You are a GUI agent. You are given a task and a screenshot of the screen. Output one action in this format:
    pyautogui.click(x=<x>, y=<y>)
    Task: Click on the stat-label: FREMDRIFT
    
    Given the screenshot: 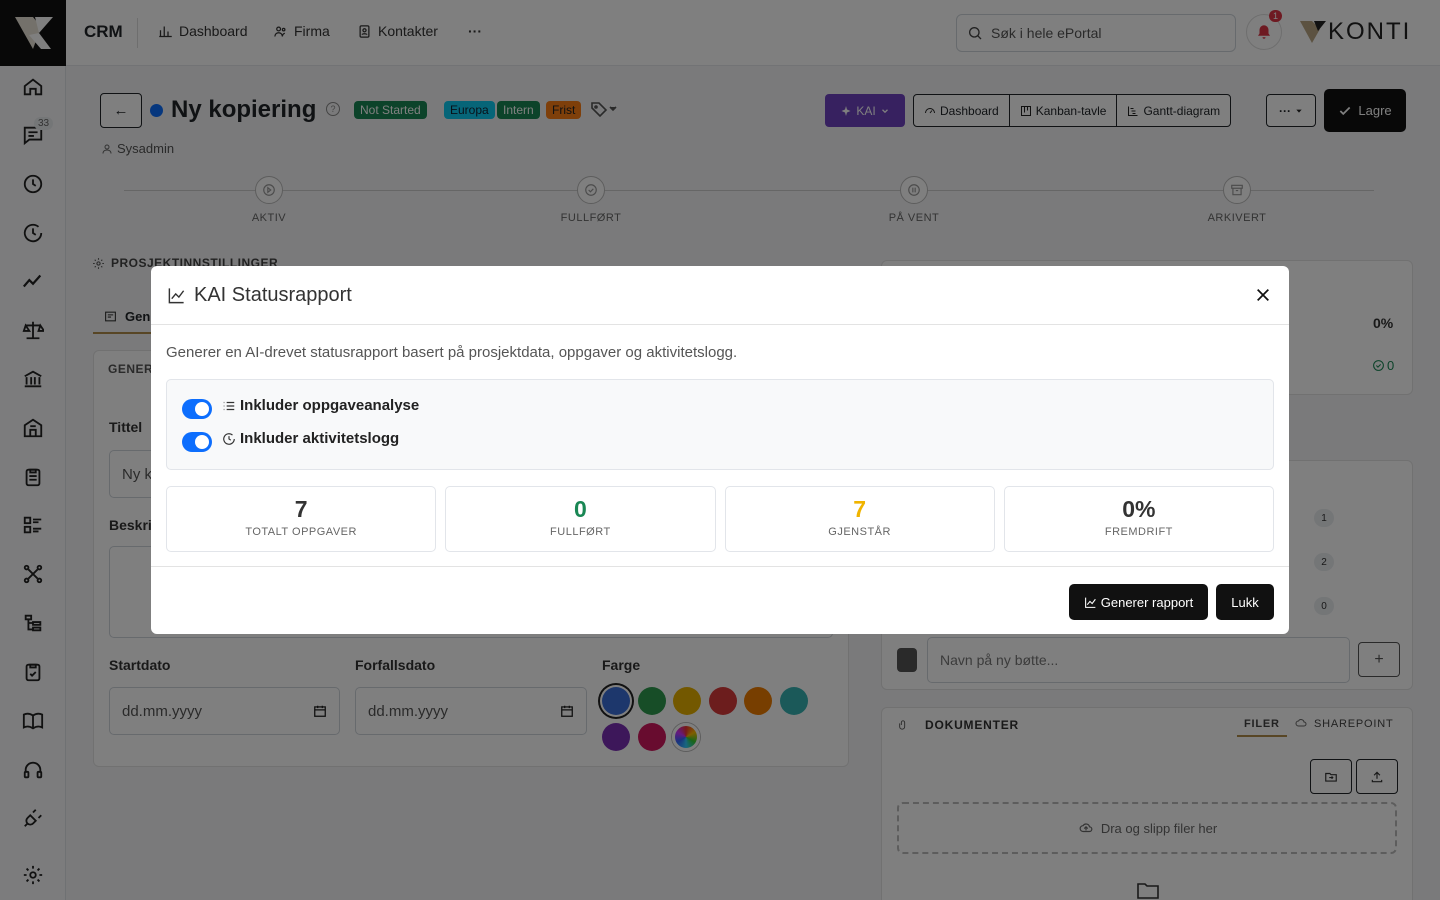 What is the action you would take?
    pyautogui.click(x=1138, y=532)
    